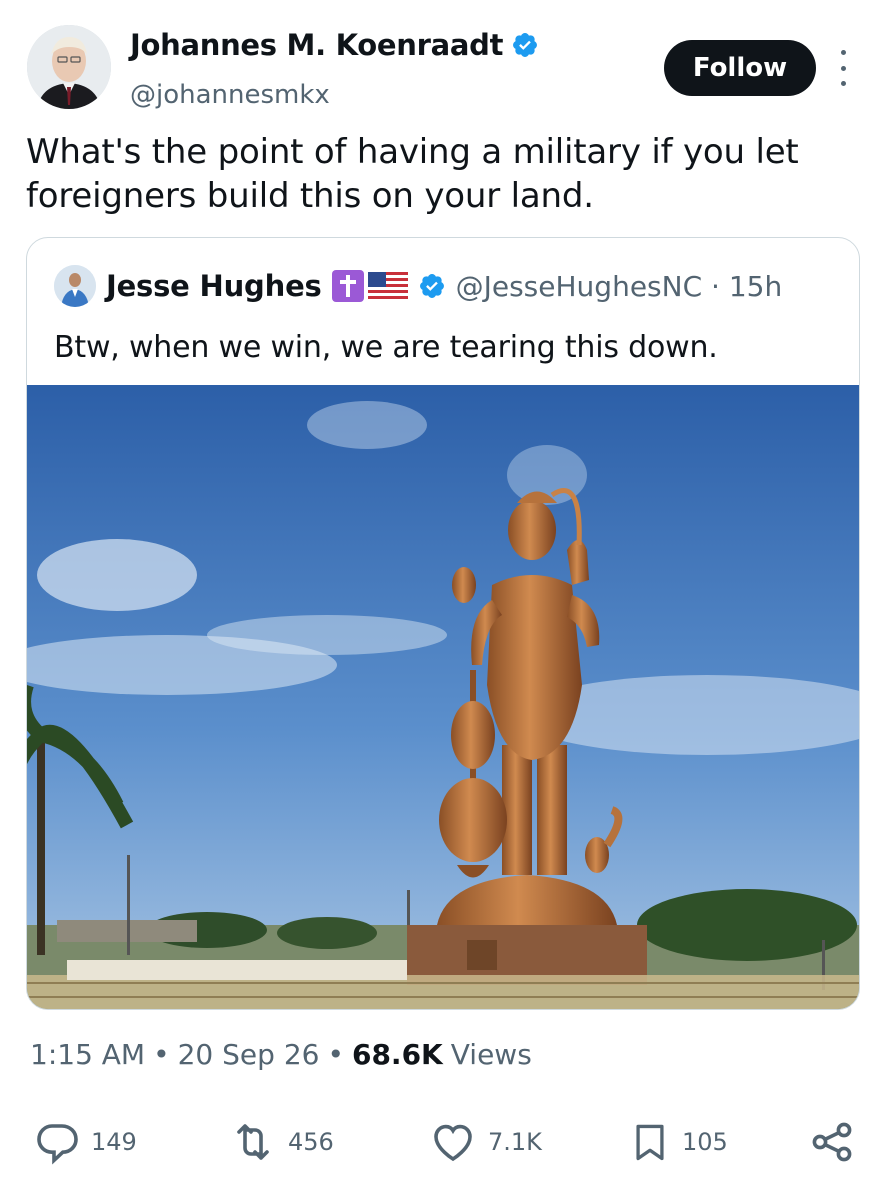 Image resolution: width=887 pixels, height=1200 pixels. I want to click on author-handle: @johannesmkx, so click(230, 95).